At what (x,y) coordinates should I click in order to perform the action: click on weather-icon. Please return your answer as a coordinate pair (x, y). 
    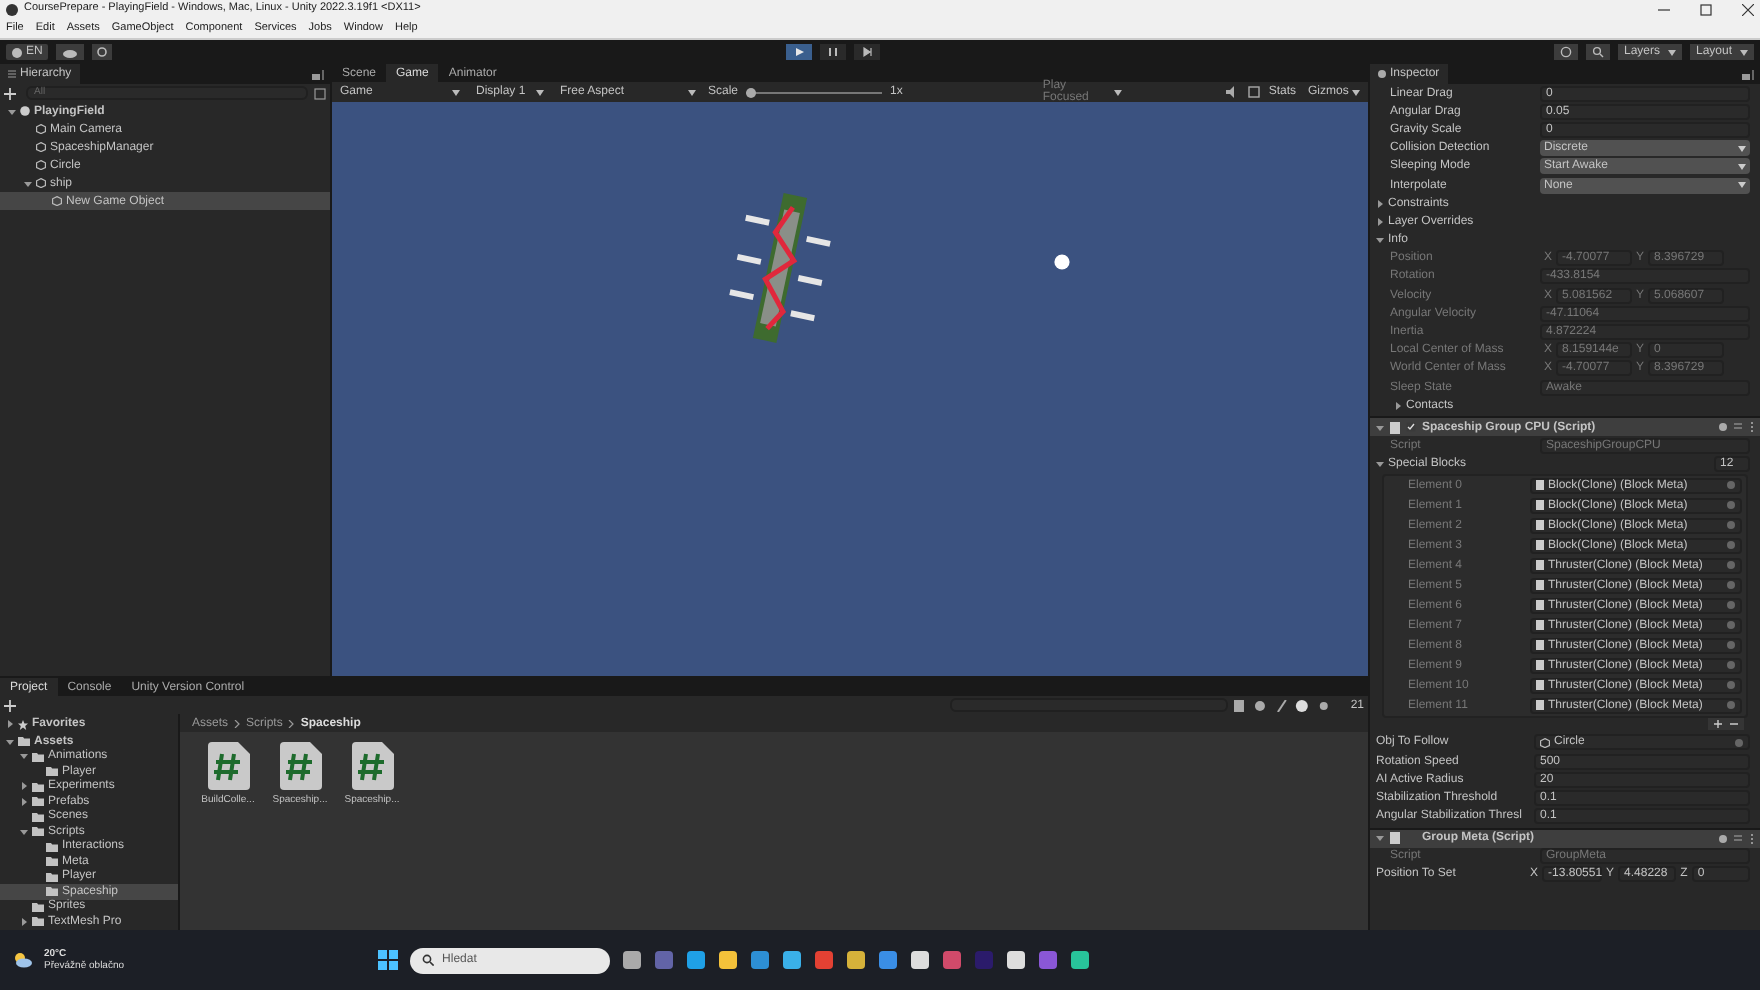
    Looking at the image, I should click on (22, 960).